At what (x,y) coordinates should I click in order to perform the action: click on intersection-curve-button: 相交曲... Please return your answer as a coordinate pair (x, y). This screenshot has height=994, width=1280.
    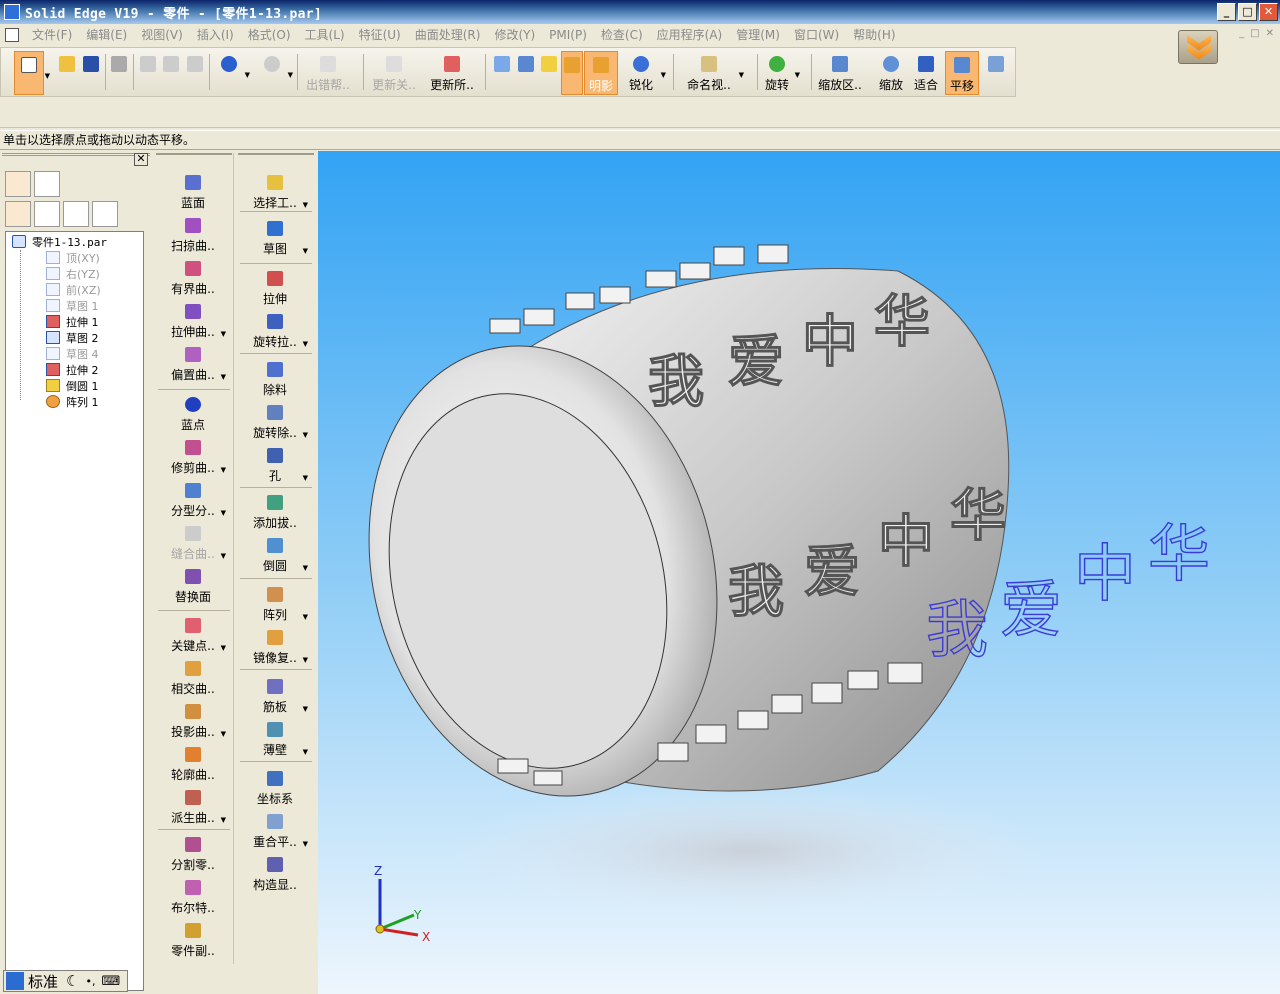
    Looking at the image, I should click on (193, 678).